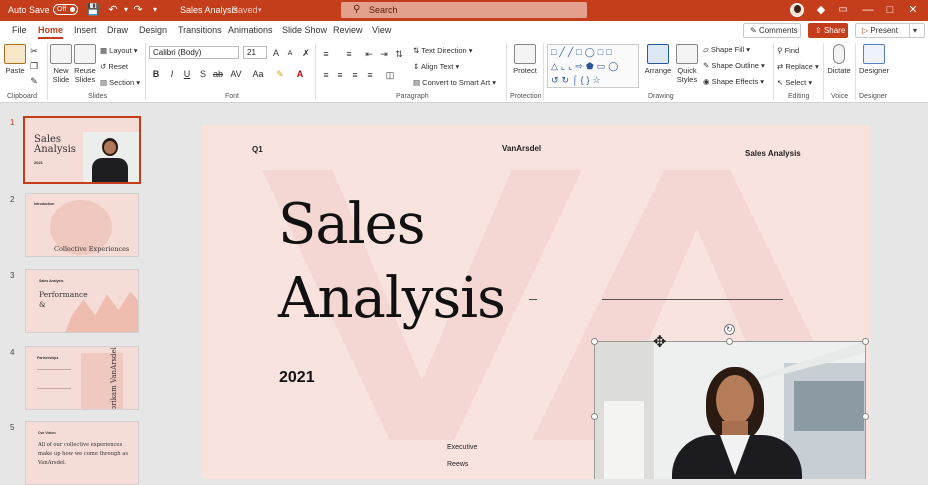 This screenshot has width=928, height=485. I want to click on section-button: ▤ Section ▾, so click(120, 82).